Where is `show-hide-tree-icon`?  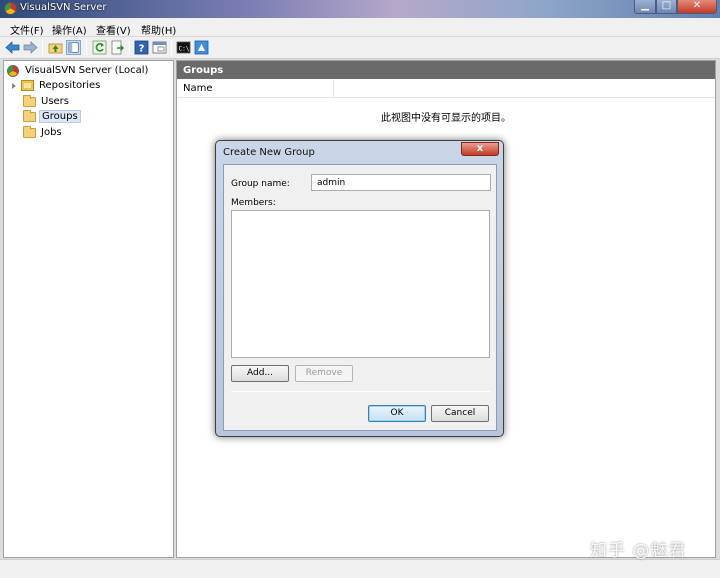
show-hide-tree-icon is located at coordinates (73, 47).